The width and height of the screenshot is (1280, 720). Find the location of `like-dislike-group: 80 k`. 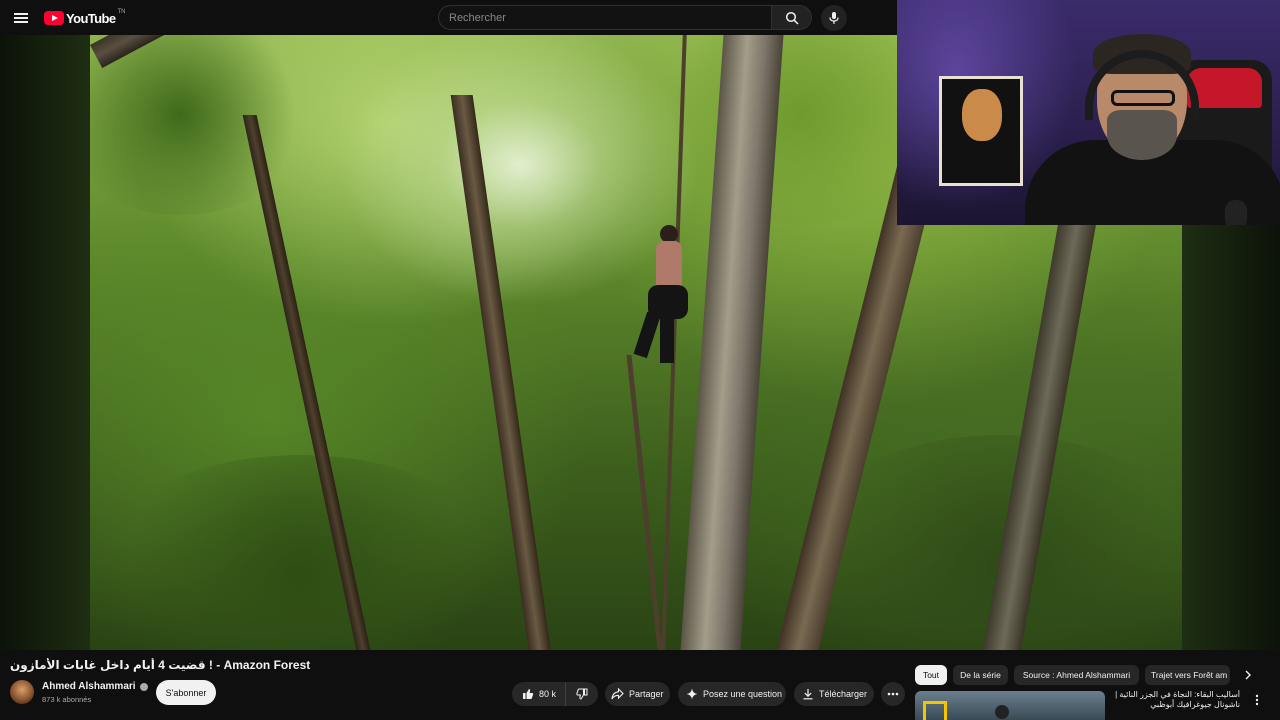

like-dislike-group: 80 k is located at coordinates (555, 694).